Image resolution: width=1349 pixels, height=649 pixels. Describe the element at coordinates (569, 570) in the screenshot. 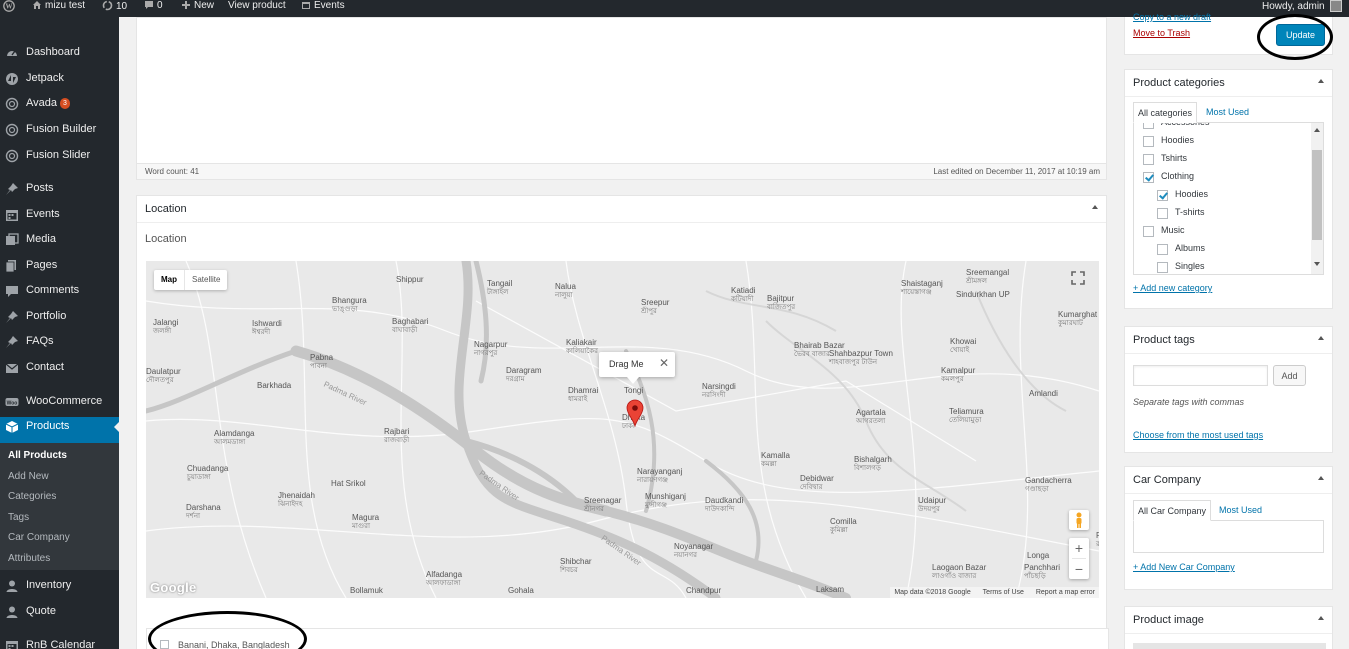

I see `town-name-bengali: শিবচর` at that location.